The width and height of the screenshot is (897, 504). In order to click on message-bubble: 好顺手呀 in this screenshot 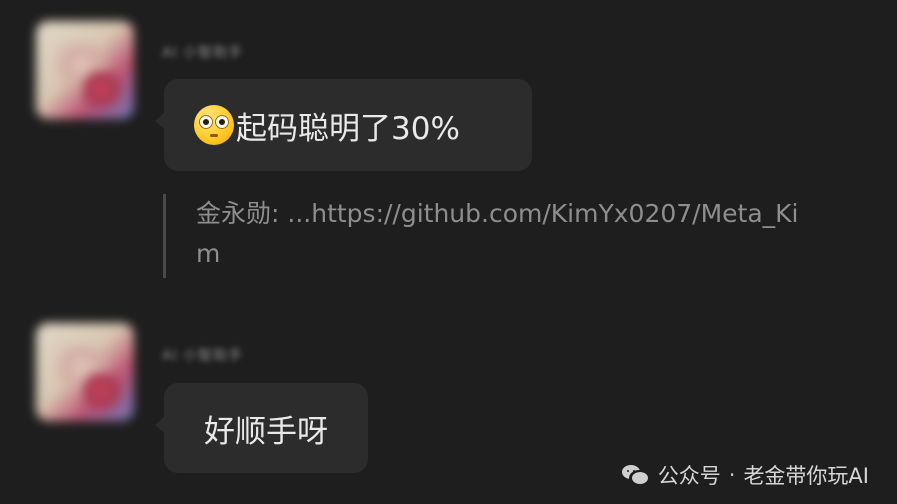, I will do `click(261, 428)`.